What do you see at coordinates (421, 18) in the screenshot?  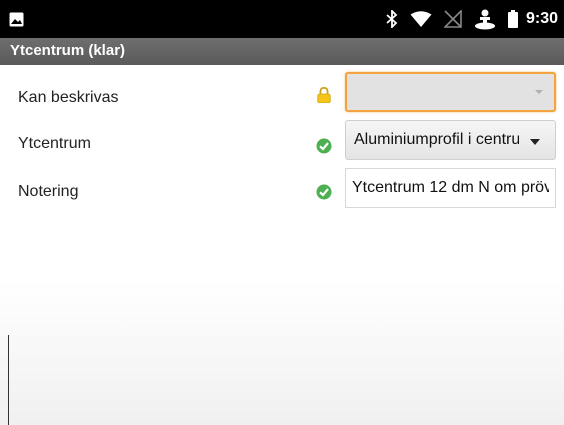 I see `wifi-icon` at bounding box center [421, 18].